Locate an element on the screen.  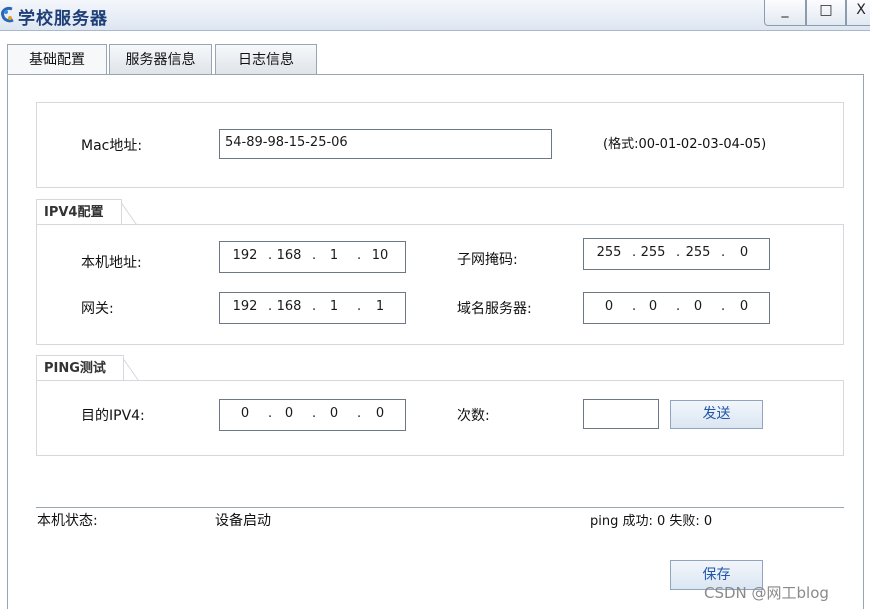
ipv4-group-title: IPV4配置 is located at coordinates (79, 212).